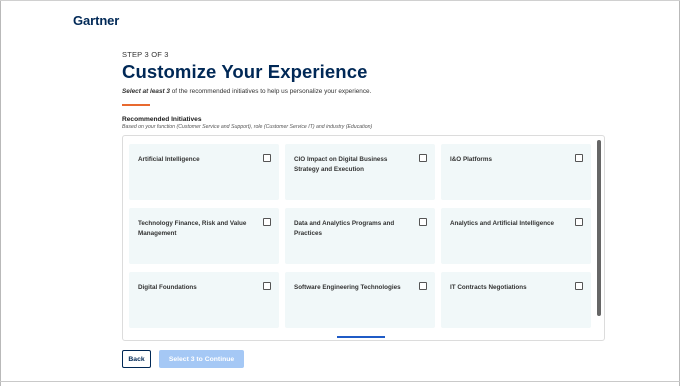  I want to click on initiative-card: Artificial Intelligence, so click(204, 172).